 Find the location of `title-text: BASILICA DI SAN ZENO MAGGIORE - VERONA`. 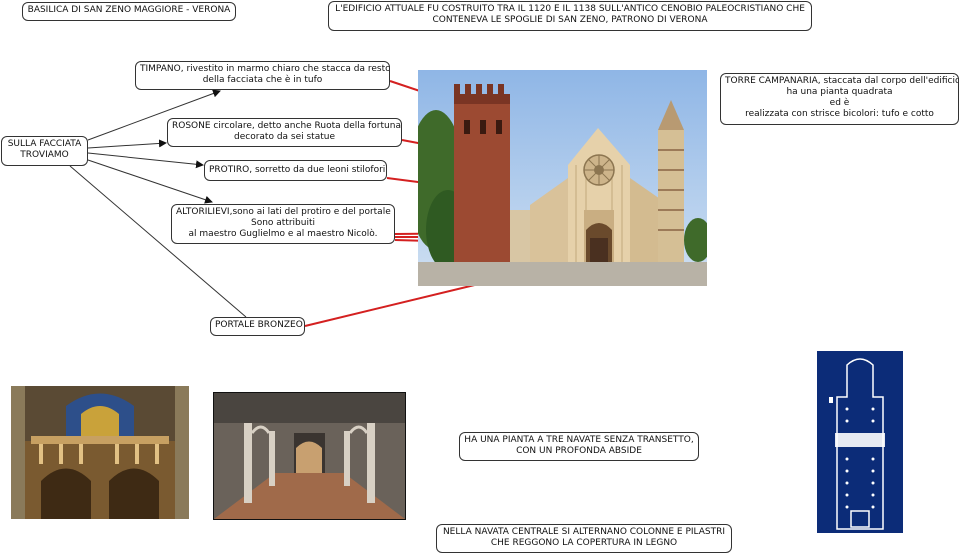

title-text: BASILICA DI SAN ZENO MAGGIORE - VERONA is located at coordinates (129, 10).